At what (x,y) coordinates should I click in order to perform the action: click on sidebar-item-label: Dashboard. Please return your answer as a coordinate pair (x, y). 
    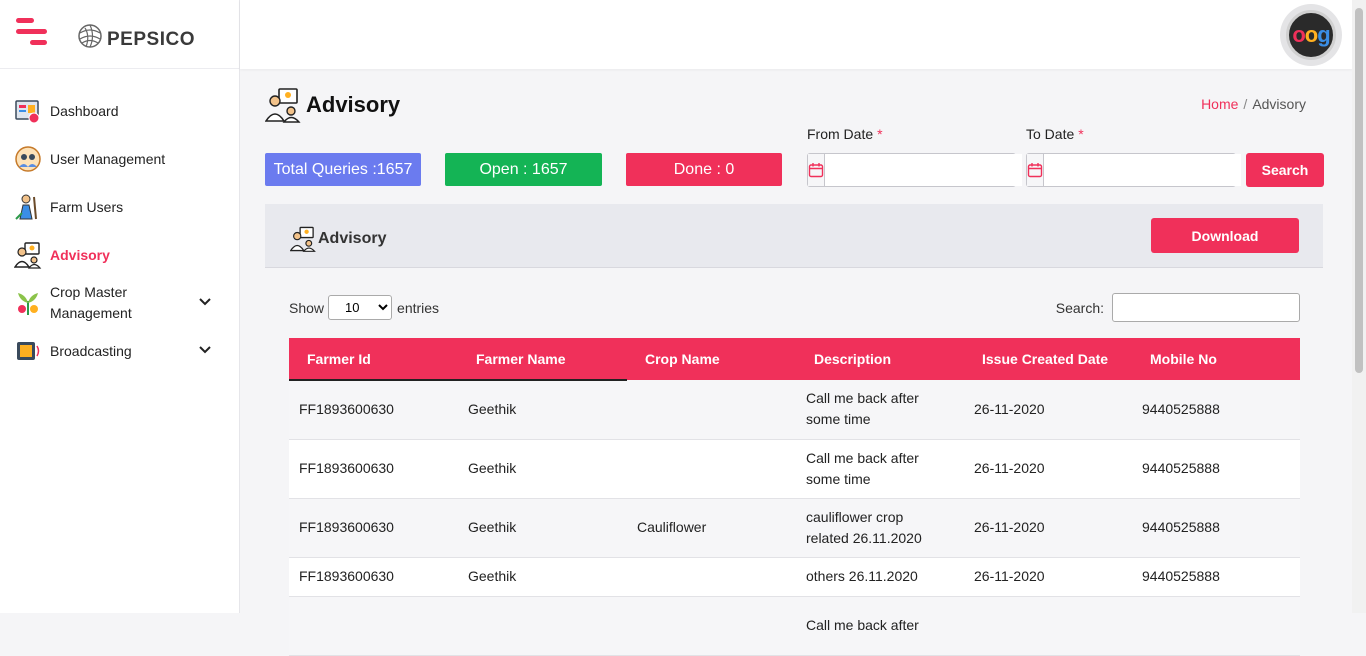
    Looking at the image, I should click on (84, 110).